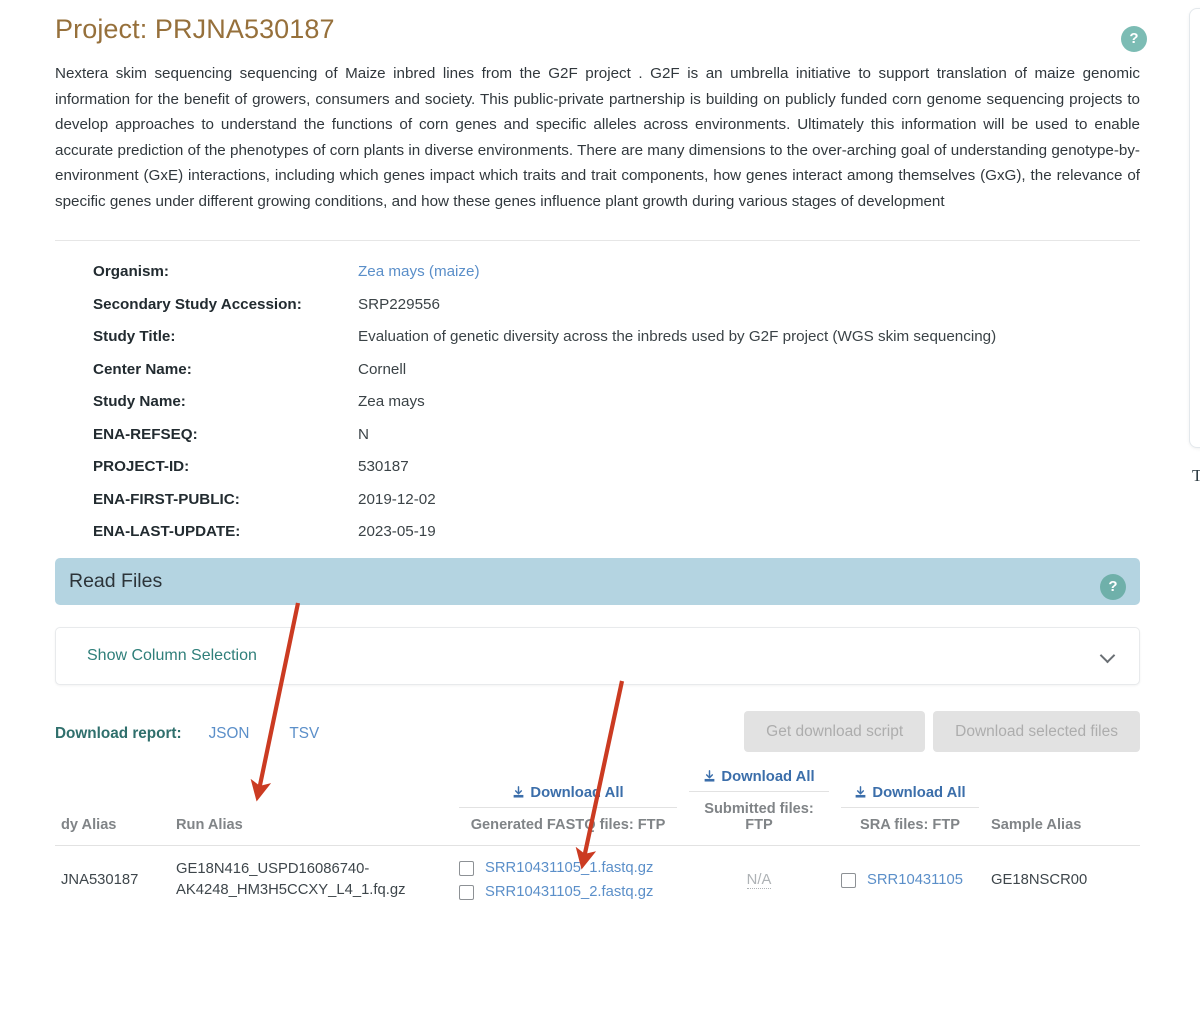 The width and height of the screenshot is (1200, 1033). What do you see at coordinates (172, 655) in the screenshot?
I see `show-column-selection-label: Show Column Selection` at bounding box center [172, 655].